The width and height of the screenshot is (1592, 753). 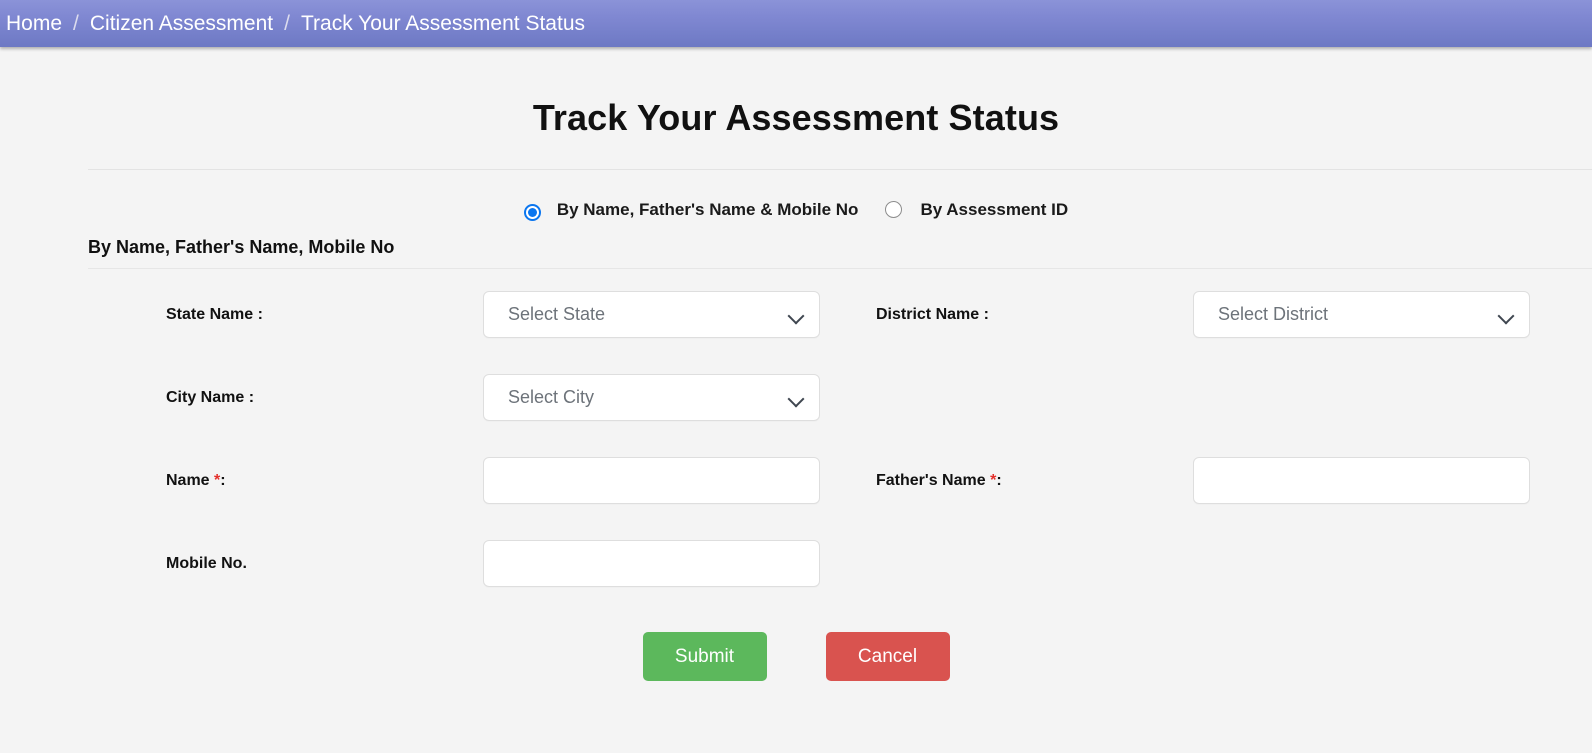 I want to click on state-select: Select State, so click(x=651, y=314).